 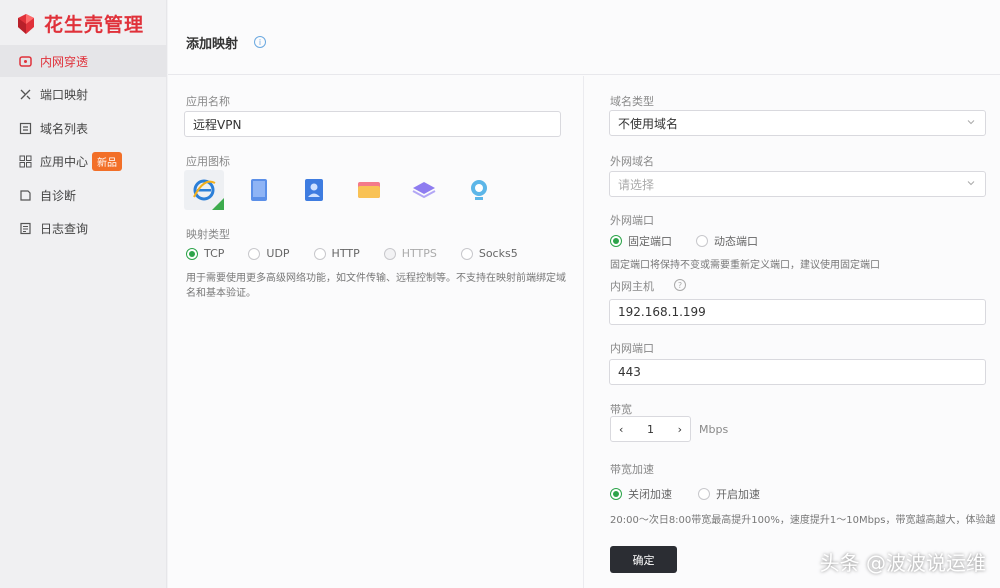 What do you see at coordinates (94, 25) in the screenshot?
I see `app-title: 花生壳管理` at bounding box center [94, 25].